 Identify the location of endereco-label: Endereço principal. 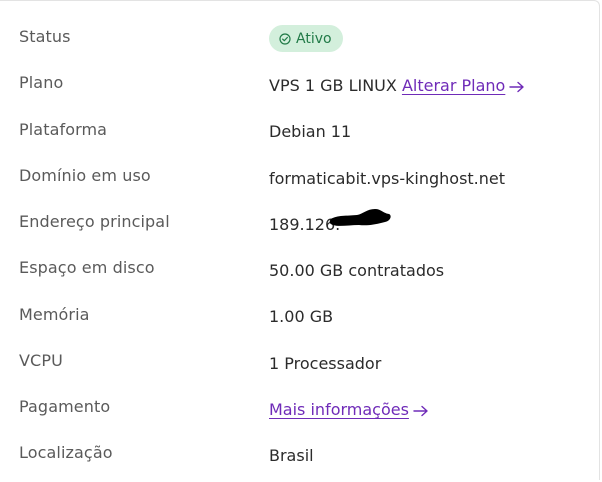
(94, 221).